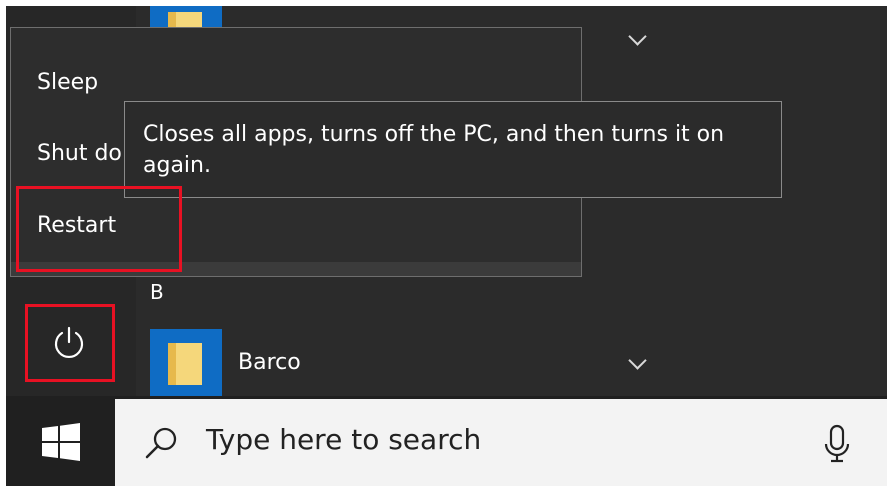 This screenshot has height=486, width=887. I want to click on restart-highlight-box, so click(99, 229).